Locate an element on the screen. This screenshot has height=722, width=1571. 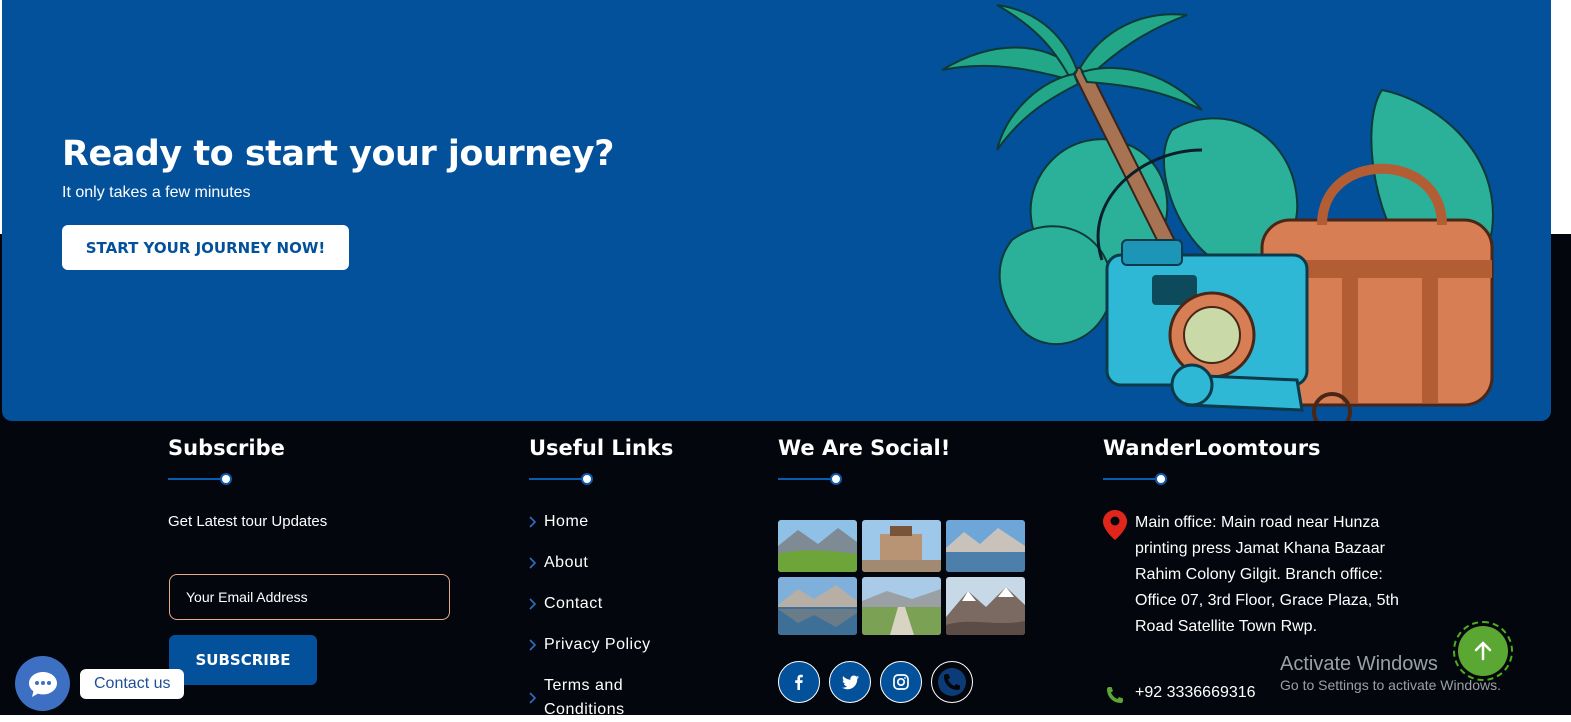
social-divider is located at coordinates (810, 479).